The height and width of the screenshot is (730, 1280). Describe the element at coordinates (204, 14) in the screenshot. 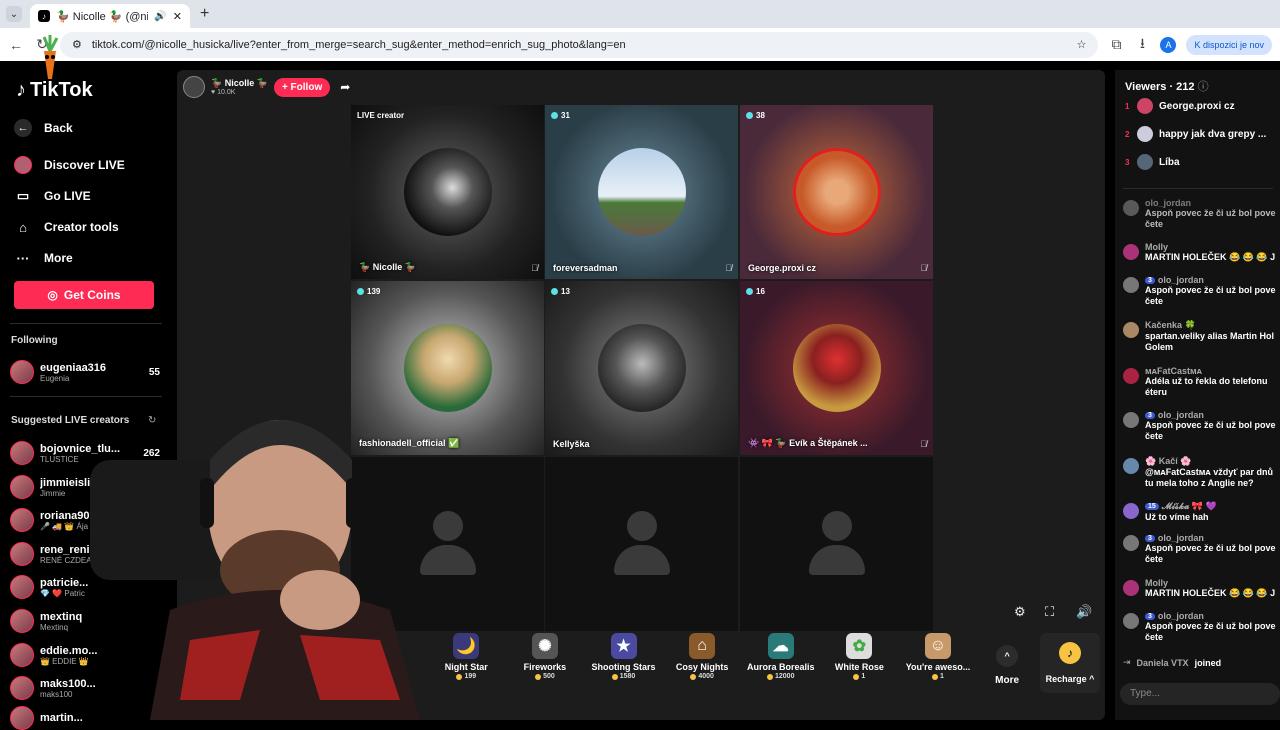

I see `new-tab-icon: +` at that location.